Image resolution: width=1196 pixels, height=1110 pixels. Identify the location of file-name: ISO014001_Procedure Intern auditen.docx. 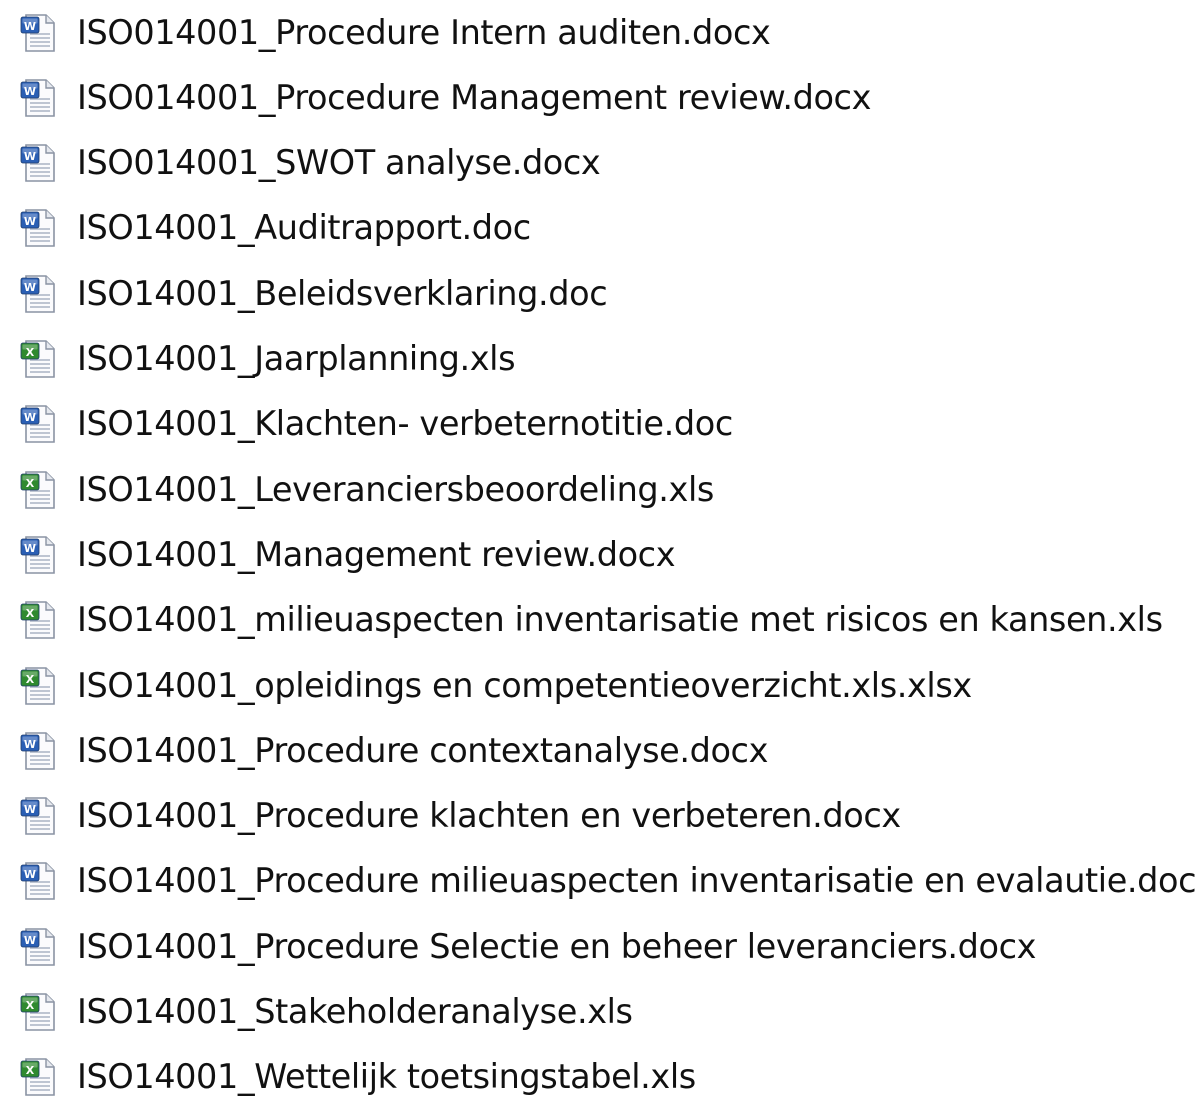
(424, 32).